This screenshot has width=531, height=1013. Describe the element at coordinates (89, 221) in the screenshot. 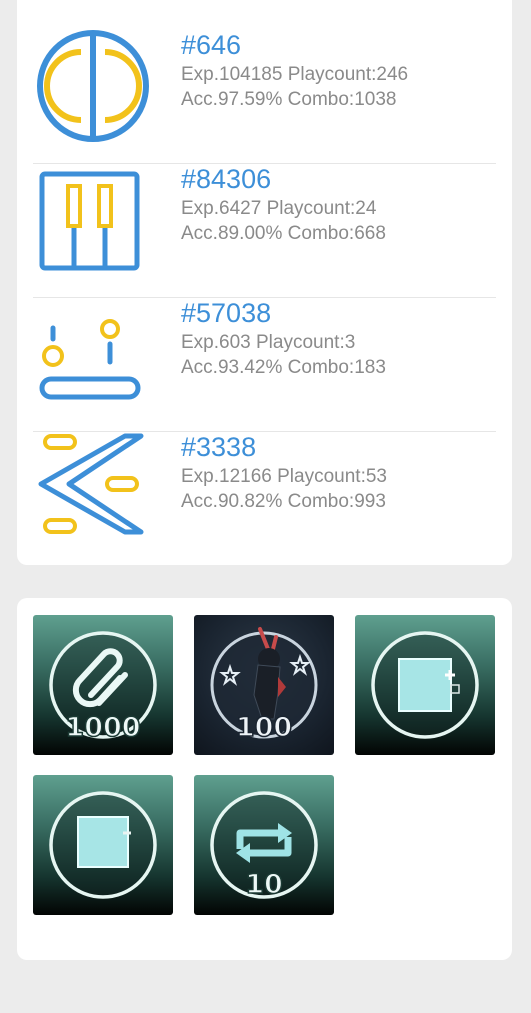

I see `piano-mode-icon` at that location.